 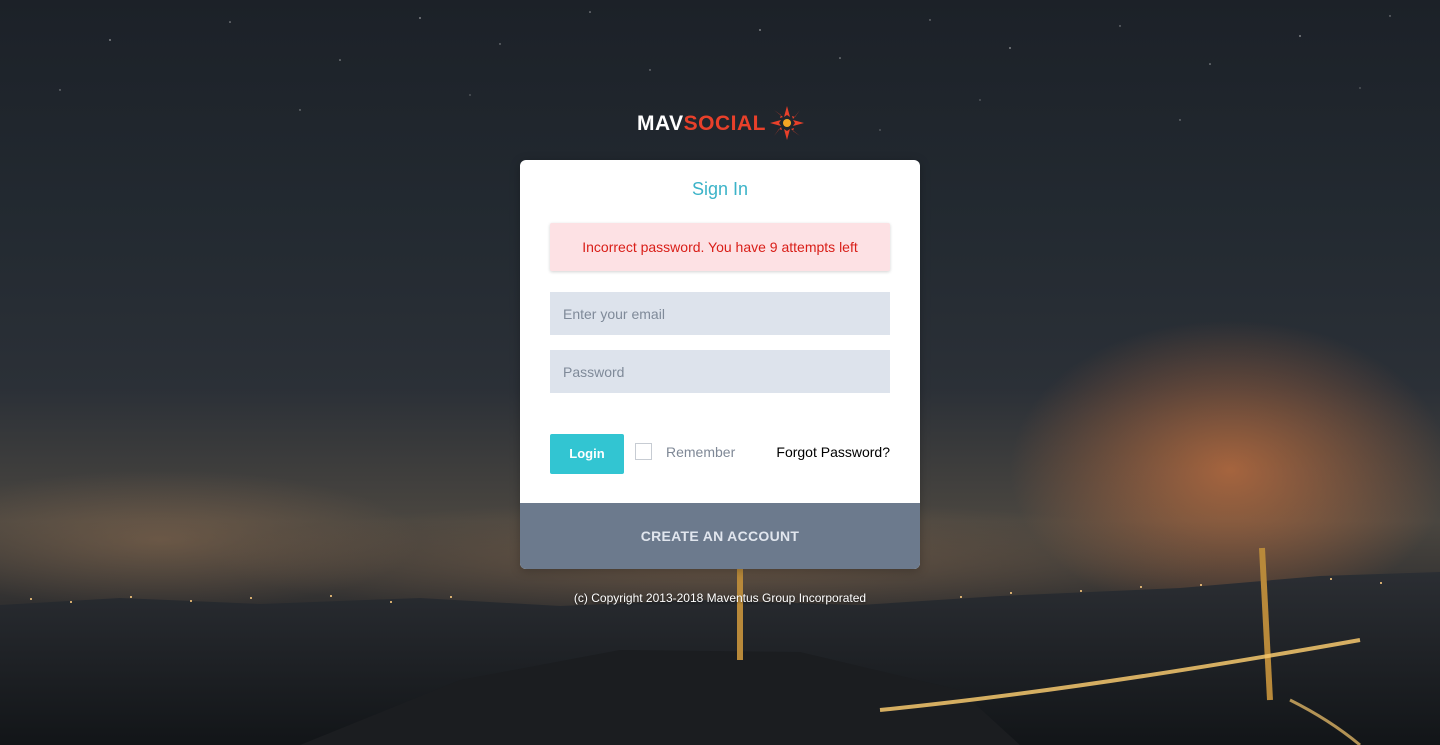 I want to click on remember-label: Remember, so click(x=701, y=452).